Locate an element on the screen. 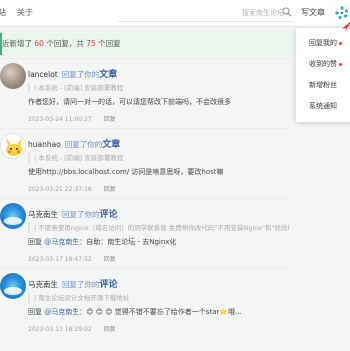  menu-item-followers: 新增粉丝 is located at coordinates (323, 85).